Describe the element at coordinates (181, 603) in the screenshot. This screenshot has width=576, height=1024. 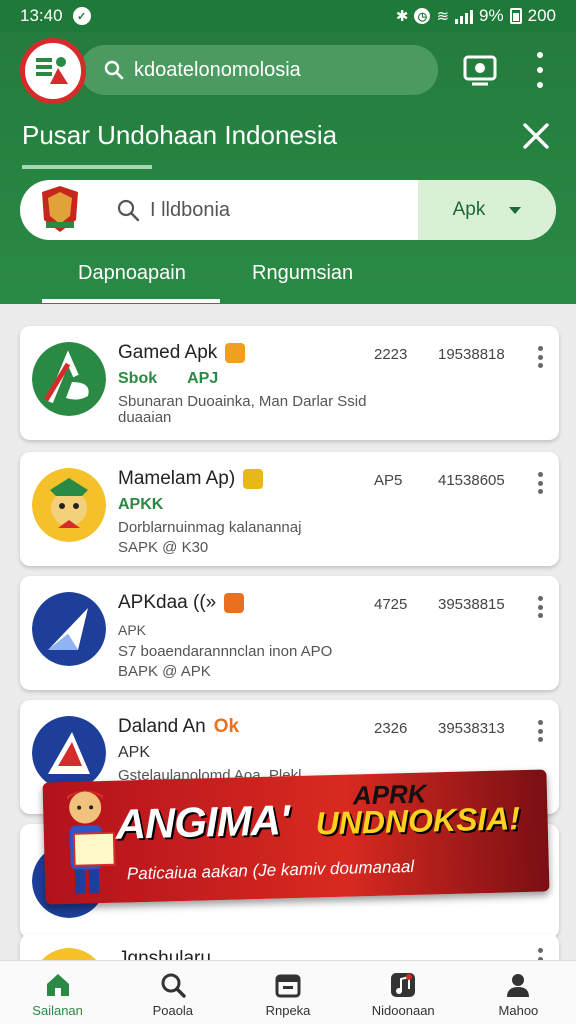
I see `app-name: APKdaa ((»` at that location.